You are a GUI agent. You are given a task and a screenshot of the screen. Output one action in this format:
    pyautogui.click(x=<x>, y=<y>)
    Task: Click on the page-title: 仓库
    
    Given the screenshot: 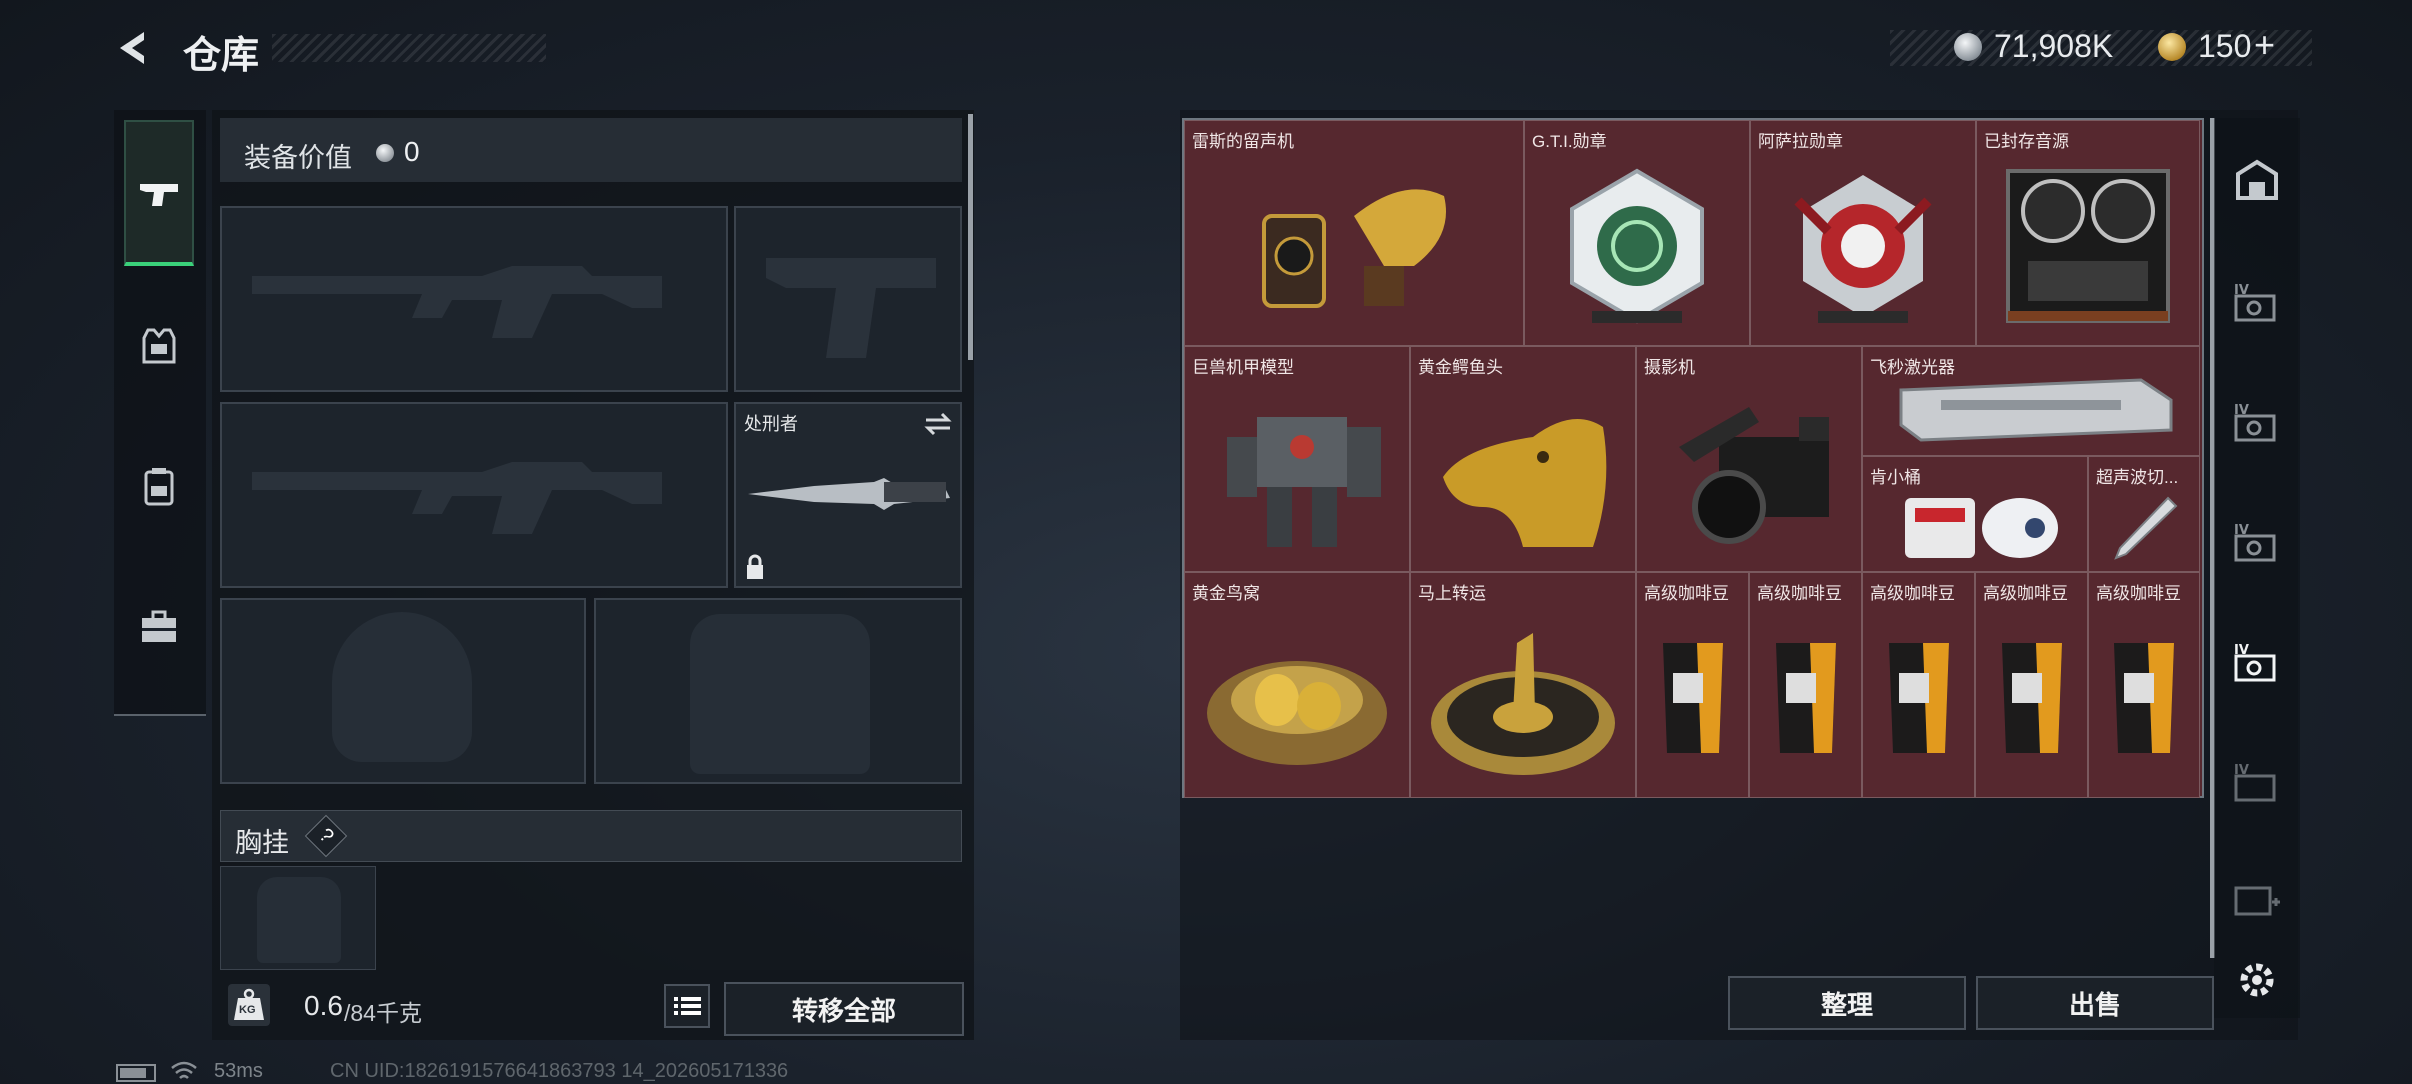 What is the action you would take?
    pyautogui.click(x=221, y=56)
    